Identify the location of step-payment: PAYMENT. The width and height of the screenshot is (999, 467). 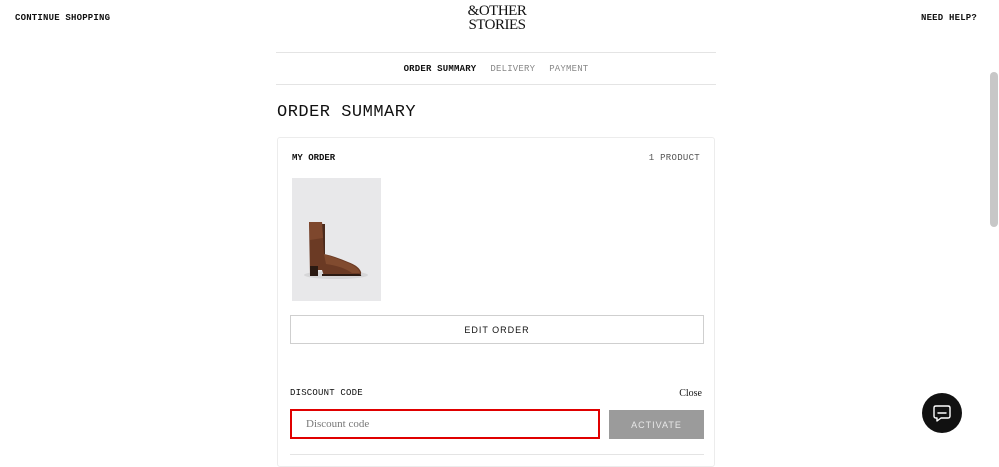
(568, 69).